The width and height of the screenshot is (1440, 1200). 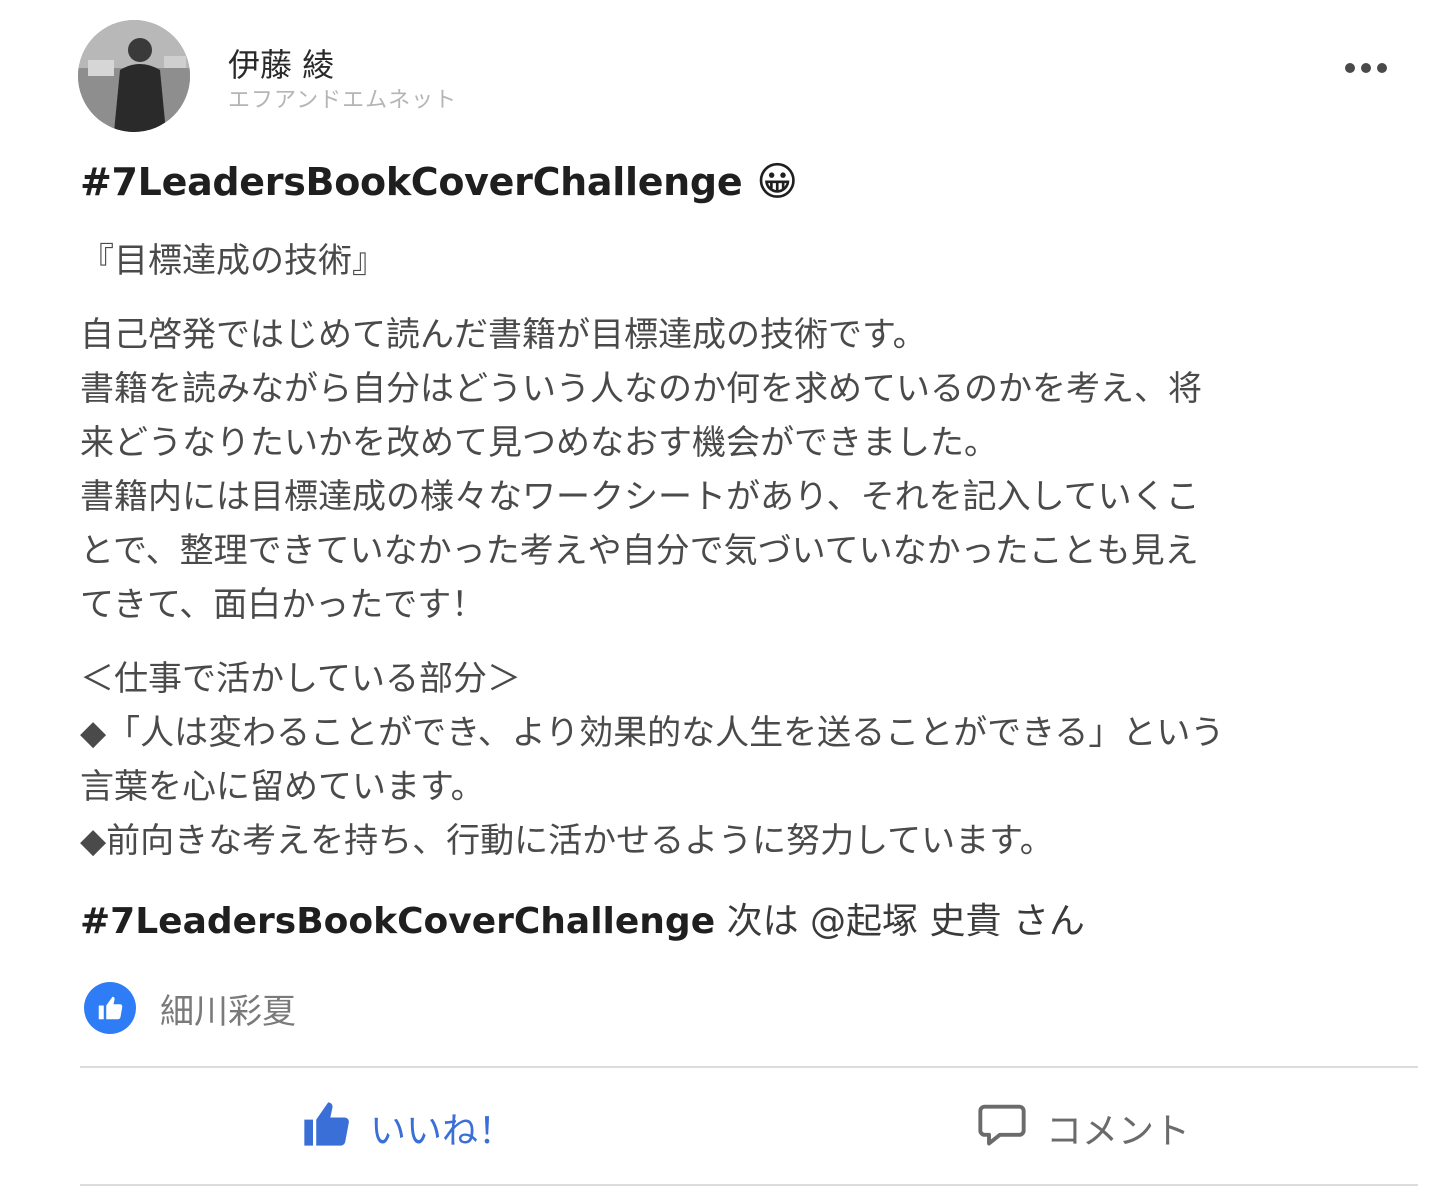 I want to click on like-button: いいね！, so click(x=407, y=1128).